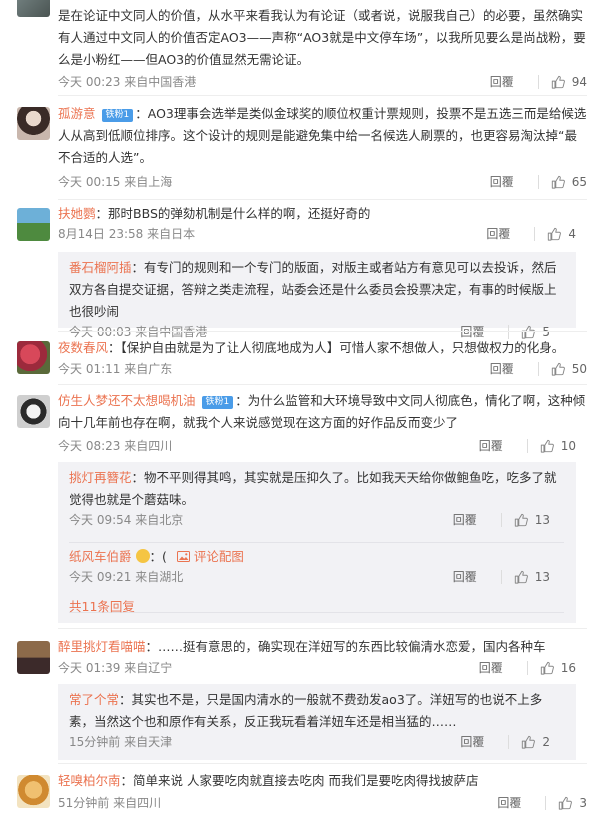  I want to click on sub-reply-text: 纸风车伯爵 ：( 评论配图, so click(322, 557).